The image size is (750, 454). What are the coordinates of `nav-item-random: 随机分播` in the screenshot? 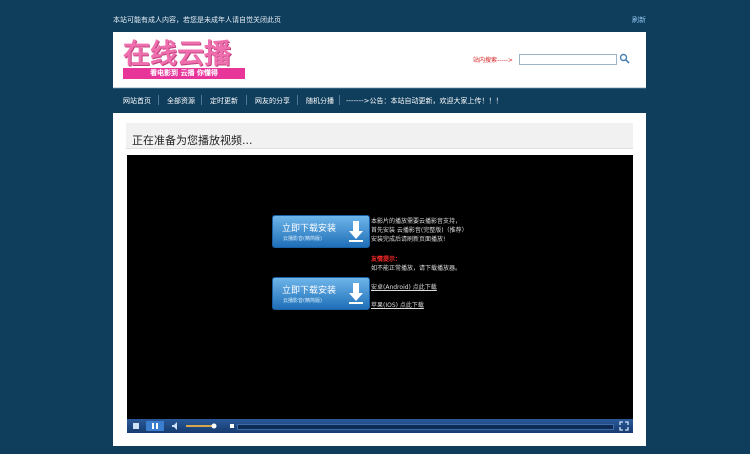 It's located at (320, 101).